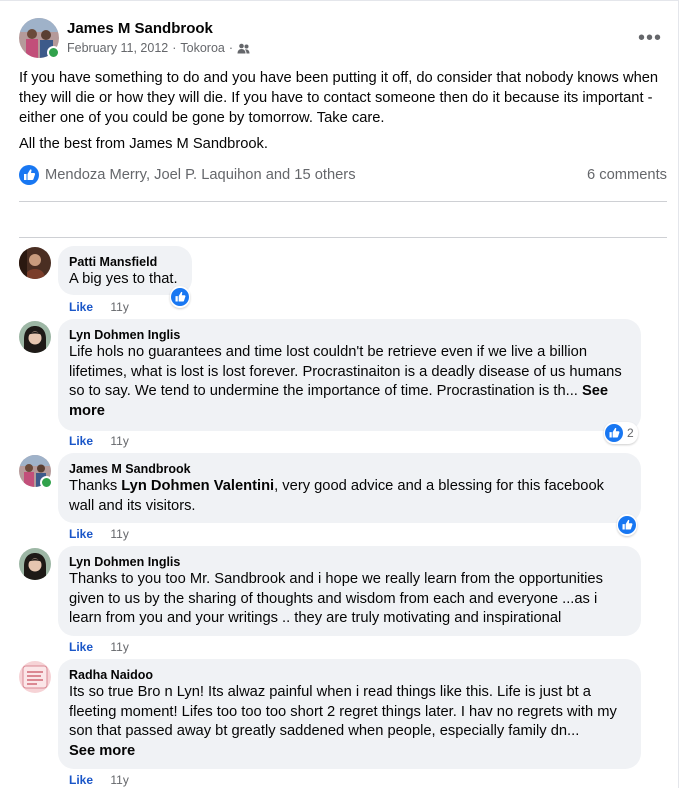  I want to click on comment-text-part: Thanks, so click(95, 486).